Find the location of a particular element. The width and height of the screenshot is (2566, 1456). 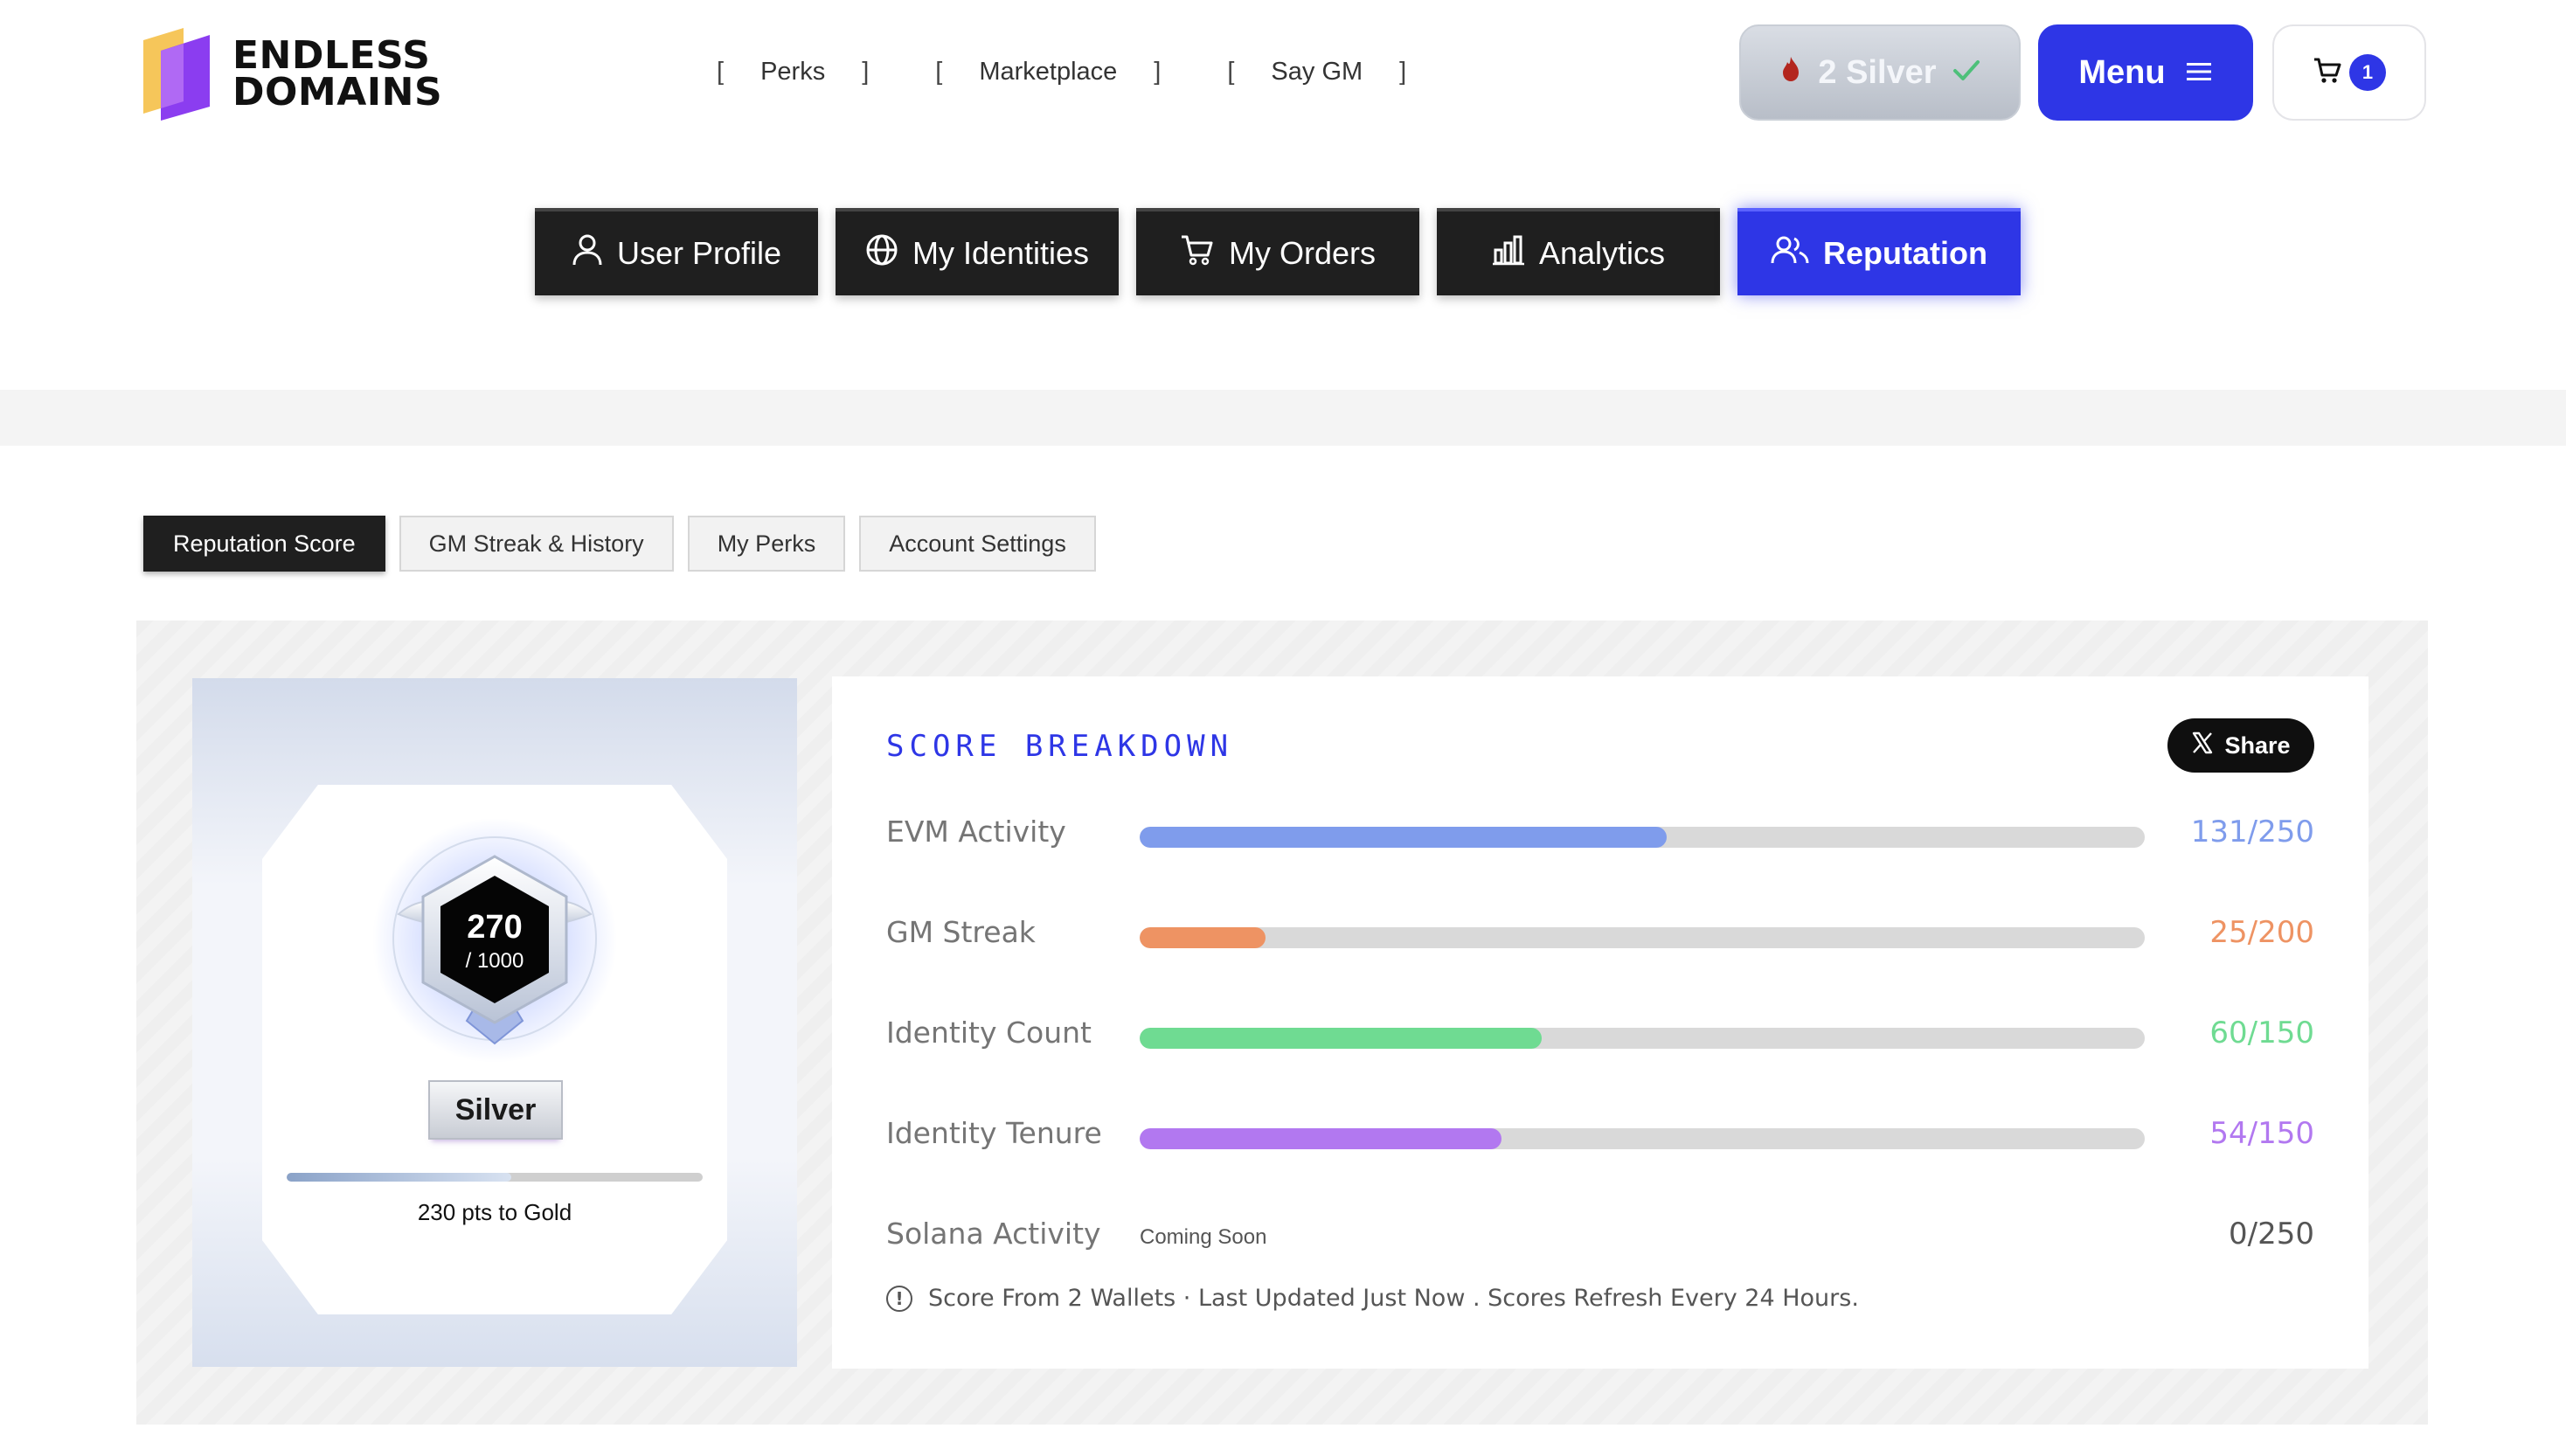

tier-label: Silver is located at coordinates (496, 1110).